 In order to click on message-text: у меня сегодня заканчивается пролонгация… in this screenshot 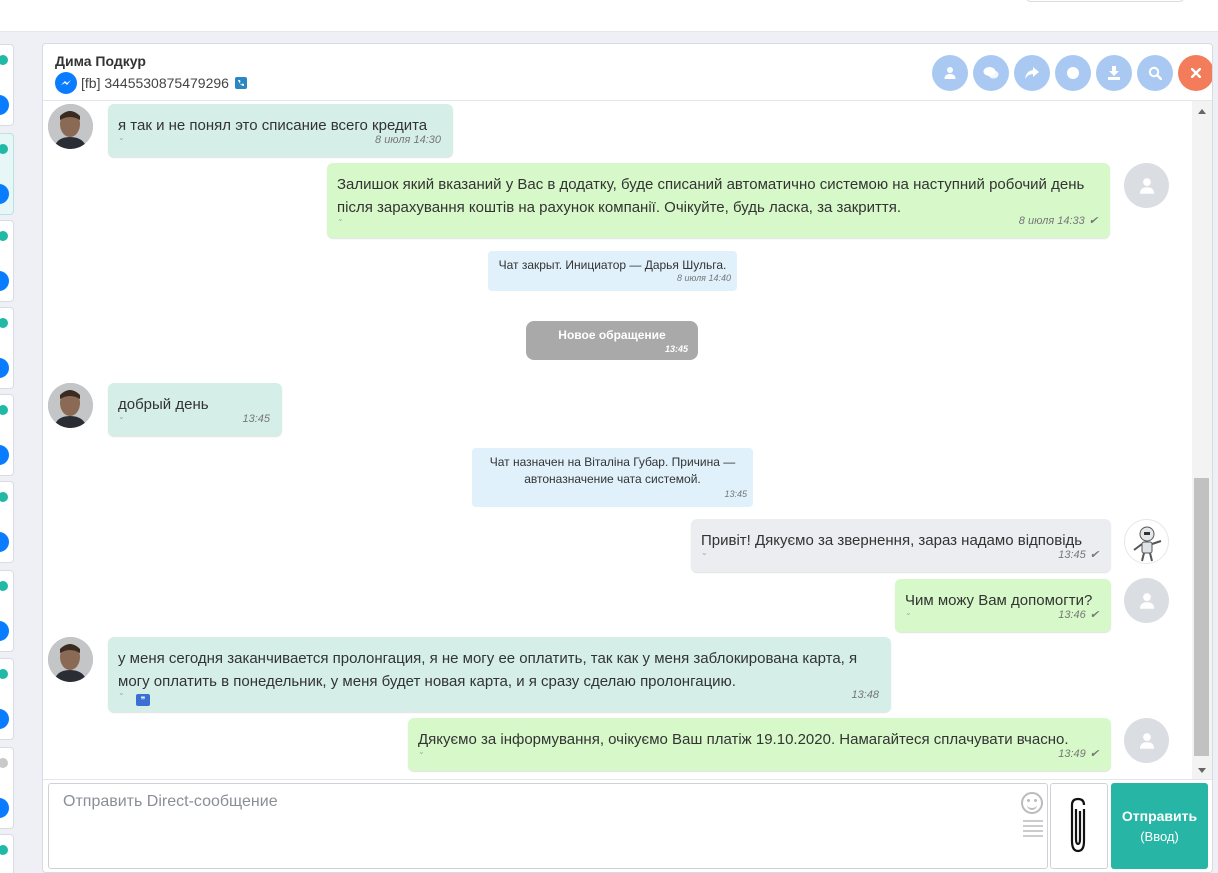, I will do `click(488, 670)`.